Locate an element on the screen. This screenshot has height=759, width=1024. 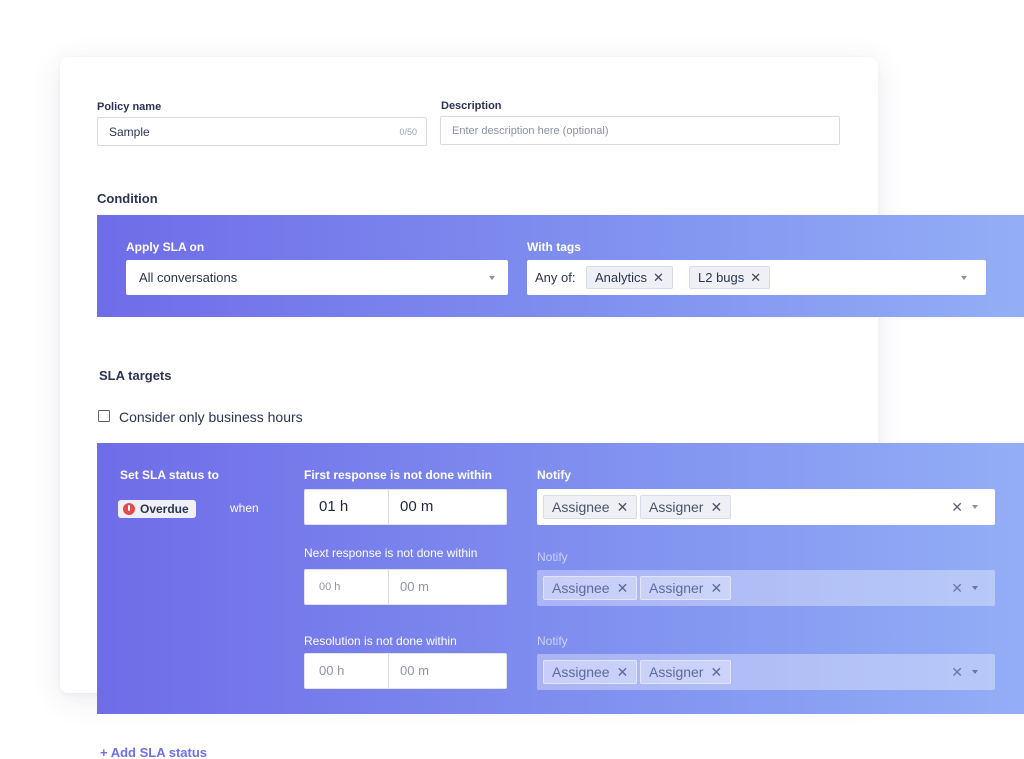
condition-title: Condition is located at coordinates (127, 198).